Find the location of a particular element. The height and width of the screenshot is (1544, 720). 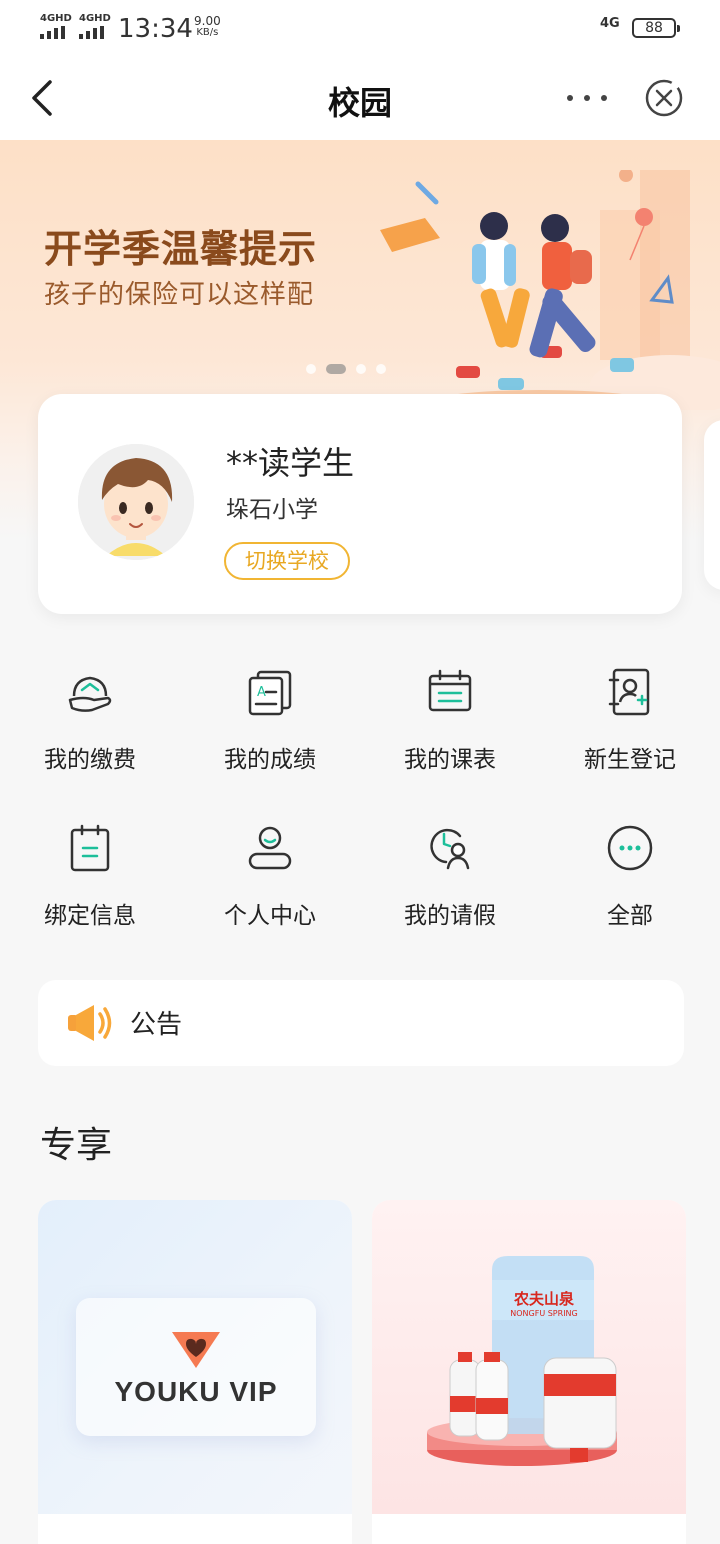

bottle-brand-cn: 农夫山泉 is located at coordinates (544, 1299).